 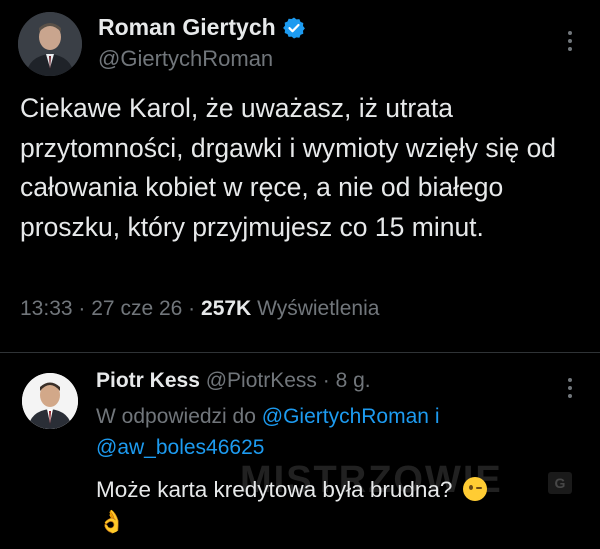 I want to click on tweet-time: 13:33, so click(x=46, y=308).